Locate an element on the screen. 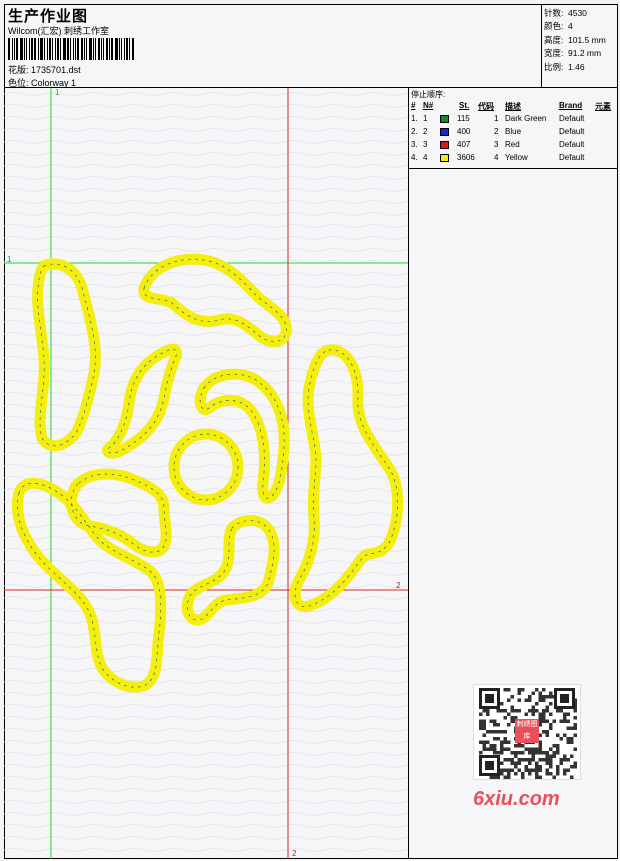  stop-row-description: Yellow is located at coordinates (516, 157).